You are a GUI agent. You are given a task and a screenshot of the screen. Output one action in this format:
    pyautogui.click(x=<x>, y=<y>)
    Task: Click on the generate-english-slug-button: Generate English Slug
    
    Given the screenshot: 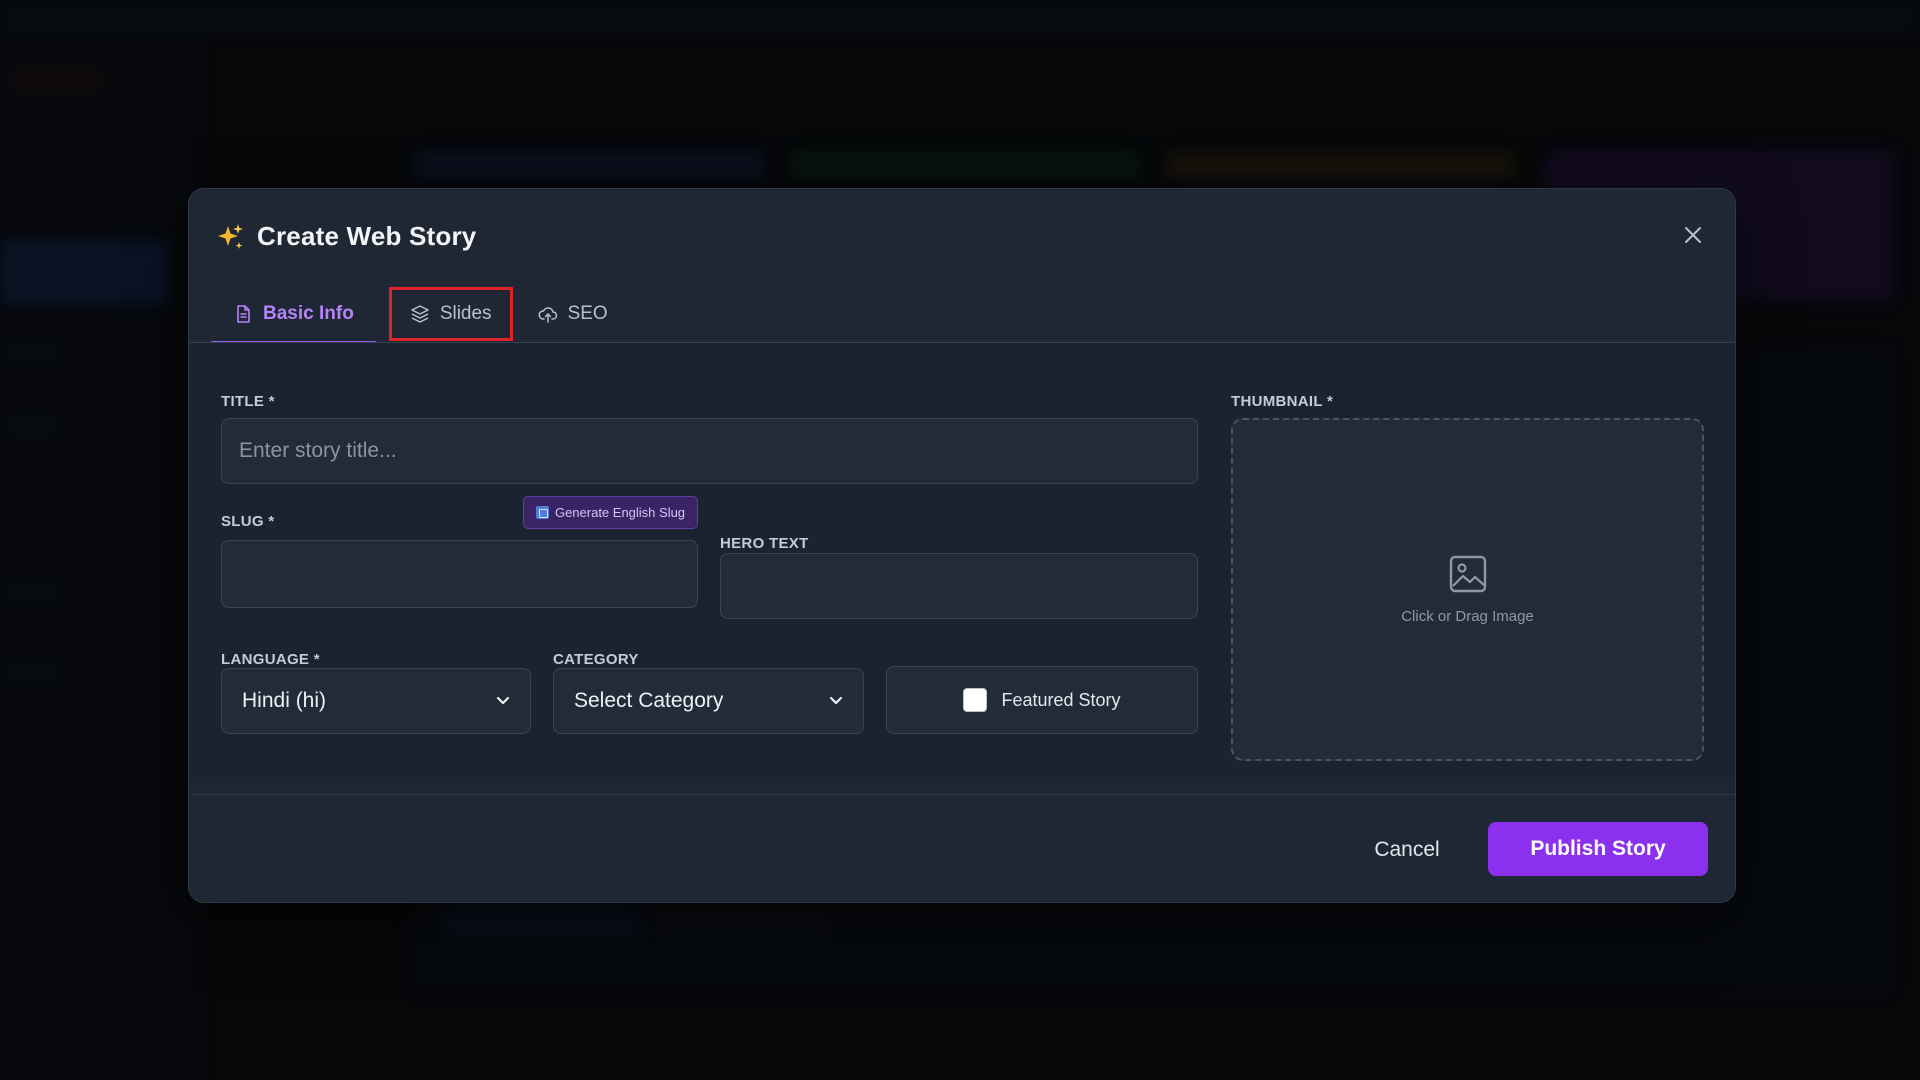 What is the action you would take?
    pyautogui.click(x=610, y=512)
    